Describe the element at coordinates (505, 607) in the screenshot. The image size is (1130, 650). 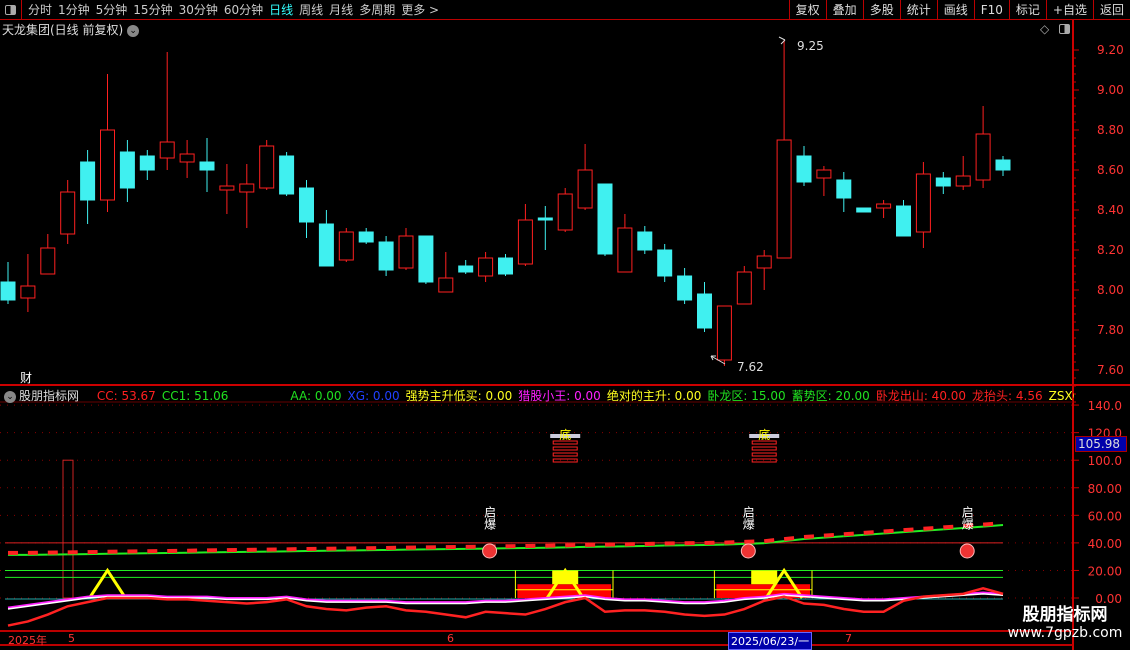
I see `red-oscillator-line` at that location.